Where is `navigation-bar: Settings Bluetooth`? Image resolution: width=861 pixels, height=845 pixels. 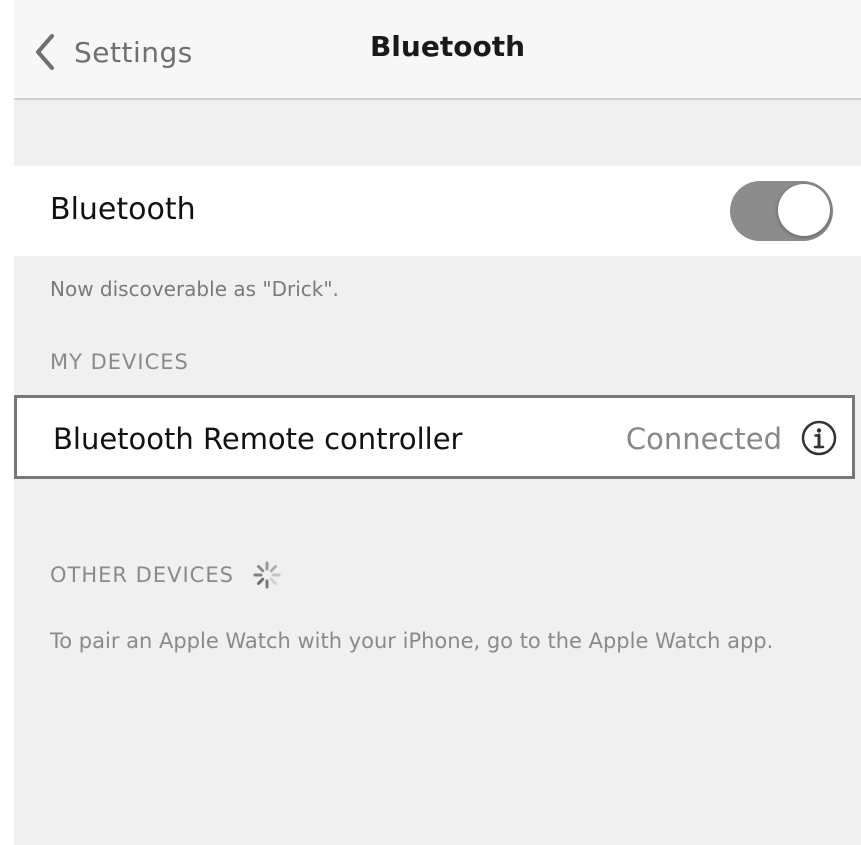
navigation-bar: Settings Bluetooth is located at coordinates (437, 50).